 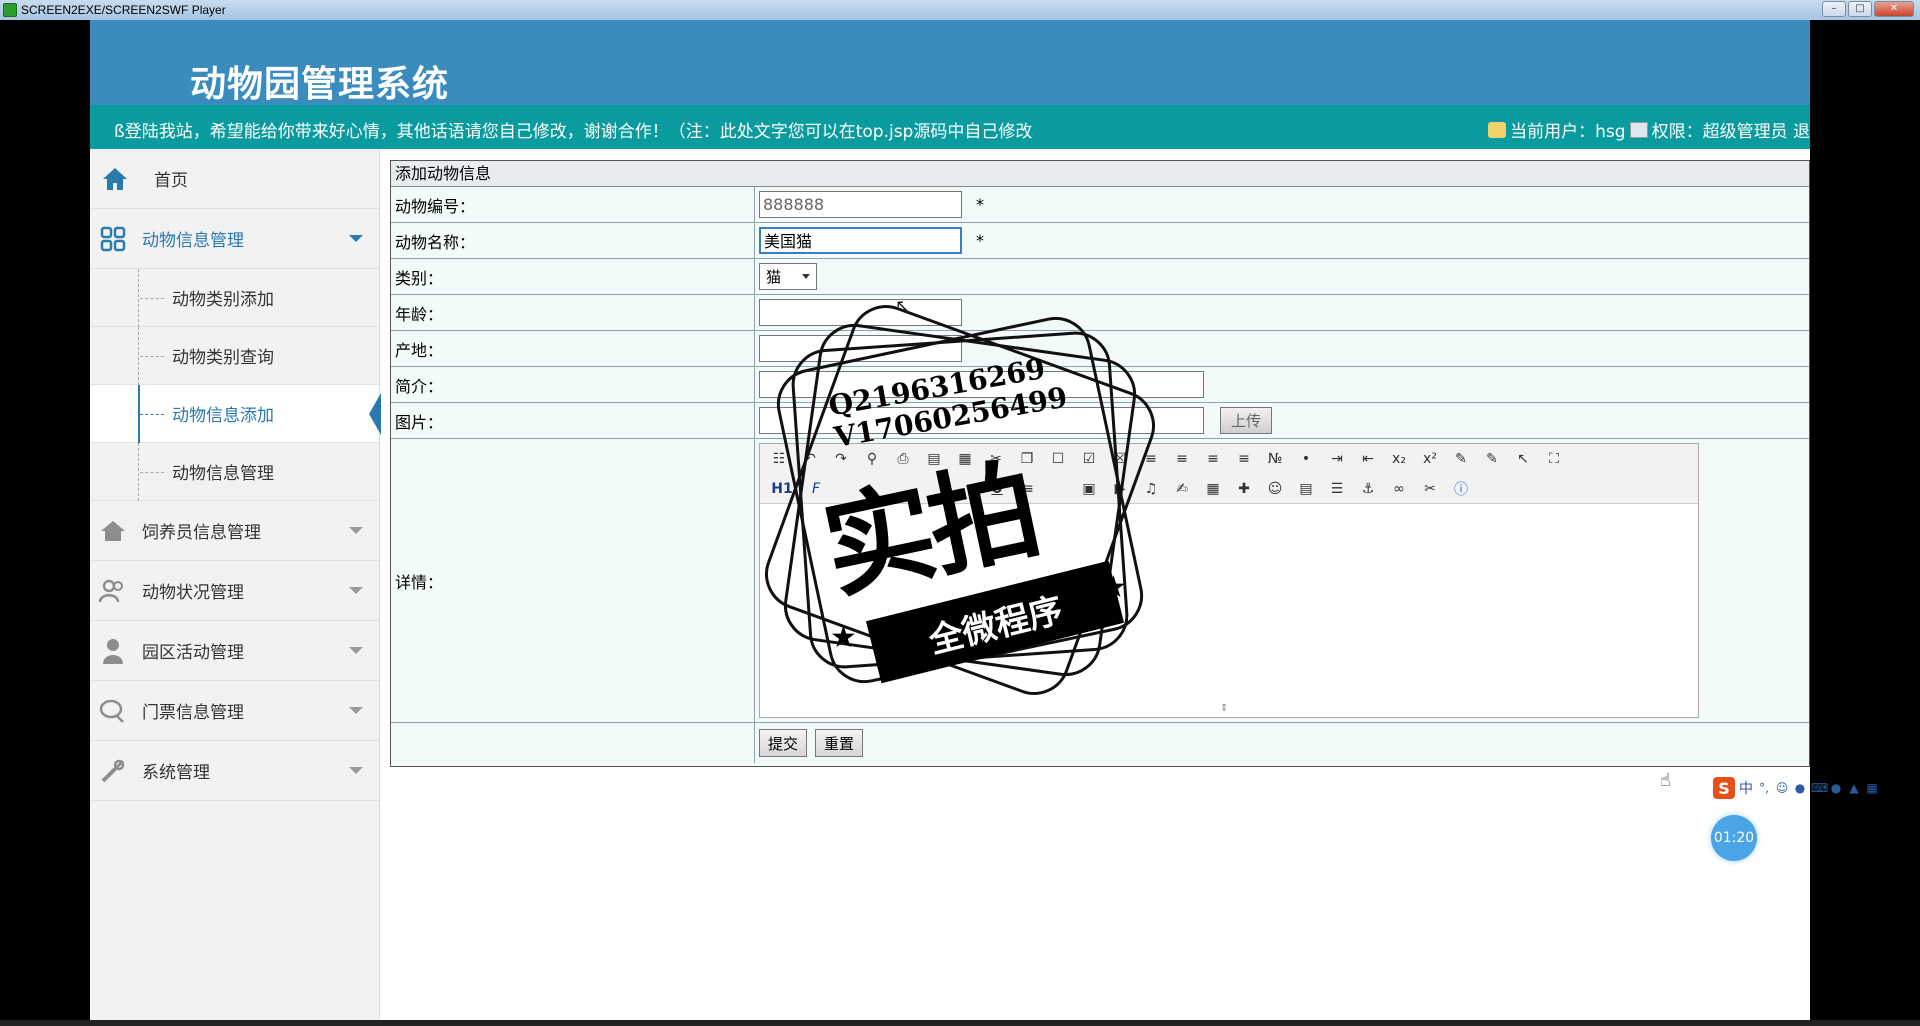 What do you see at coordinates (1734, 838) in the screenshot?
I see `recording-timer: 01:20` at bounding box center [1734, 838].